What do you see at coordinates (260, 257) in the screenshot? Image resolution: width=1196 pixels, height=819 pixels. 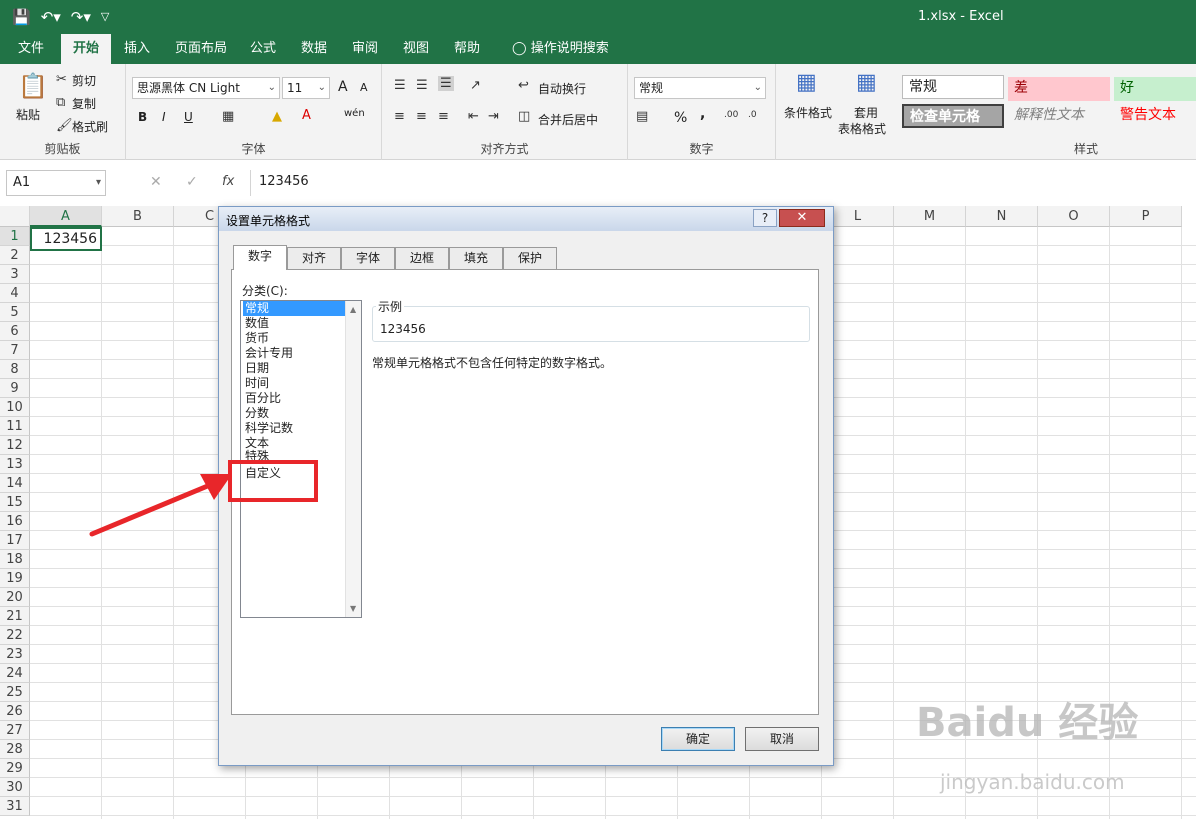 I see `tab-number: 数字` at bounding box center [260, 257].